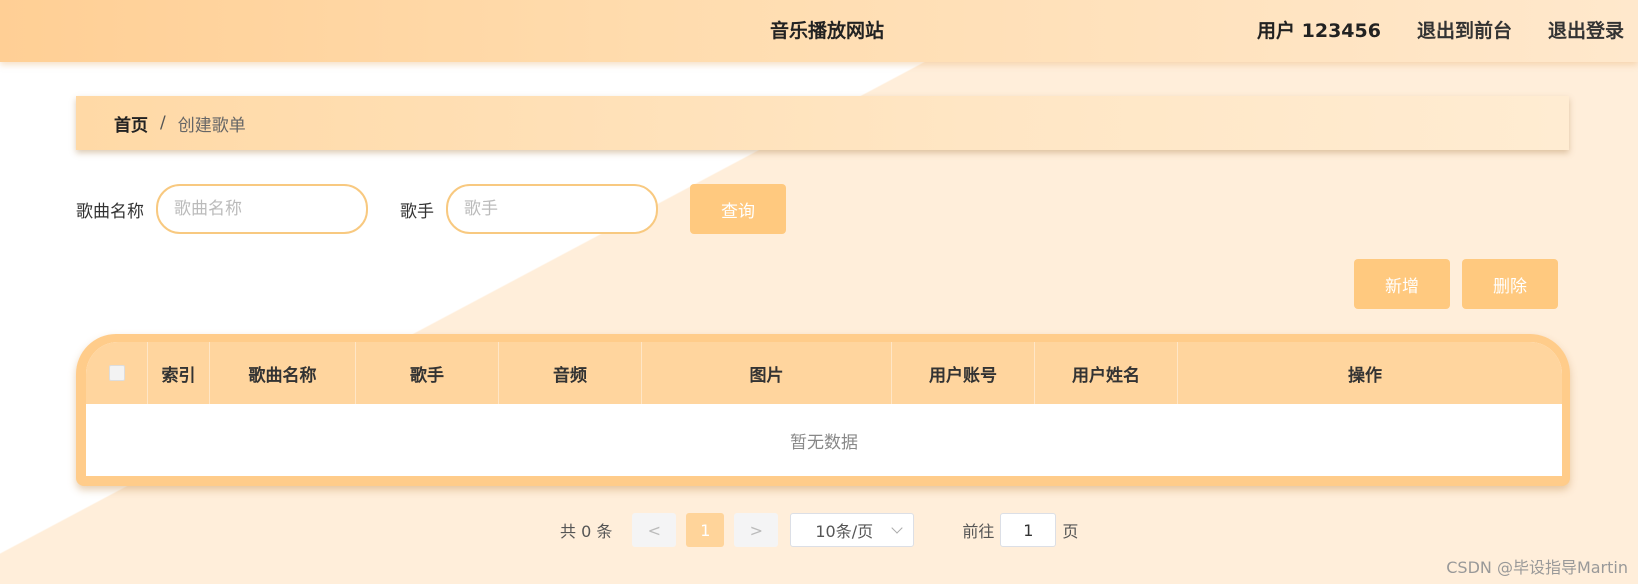 The image size is (1638, 584). I want to click on page-size-select: 10条/页, so click(852, 530).